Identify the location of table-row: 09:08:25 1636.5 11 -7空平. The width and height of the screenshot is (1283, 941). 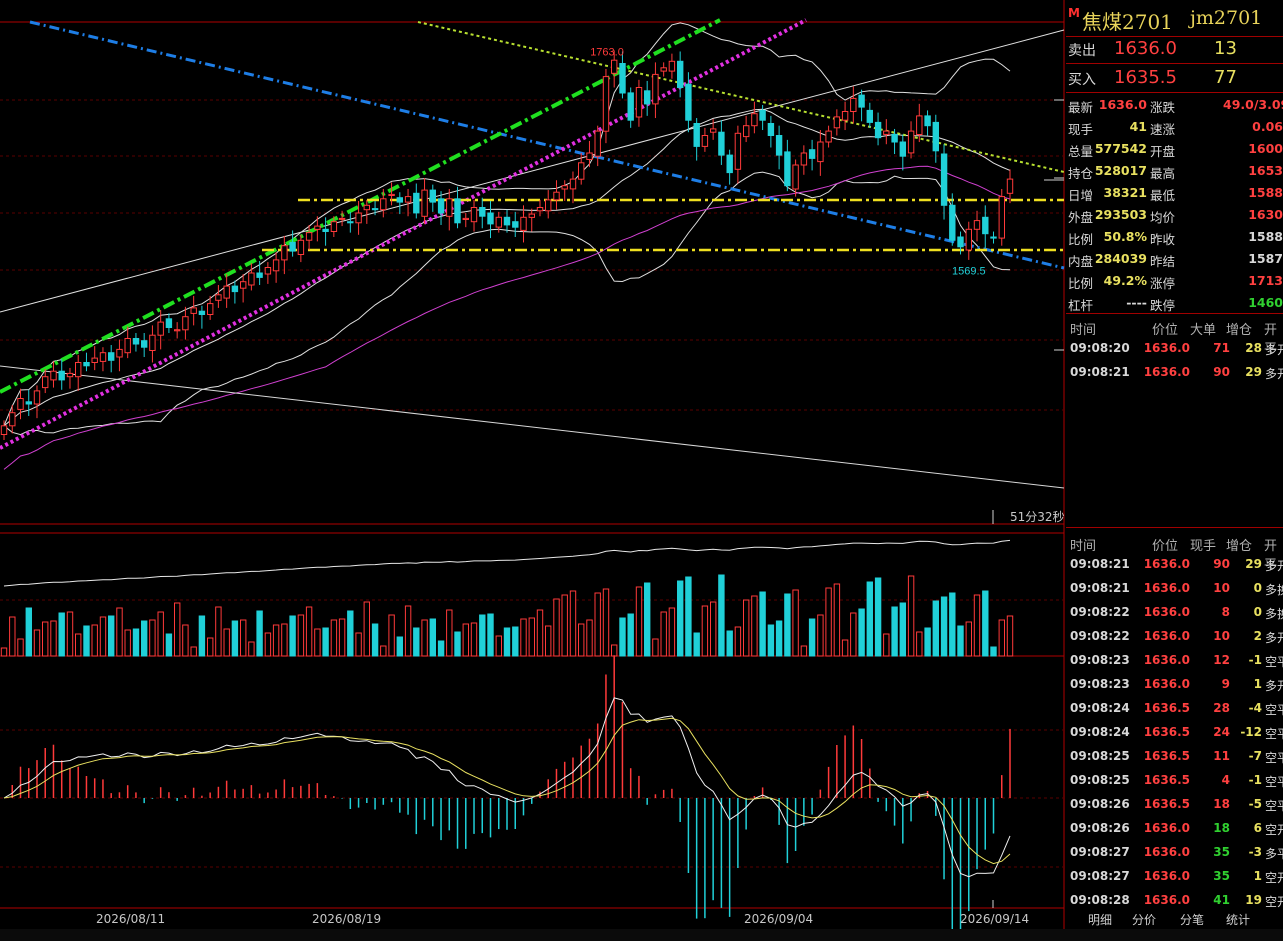
(1174, 756).